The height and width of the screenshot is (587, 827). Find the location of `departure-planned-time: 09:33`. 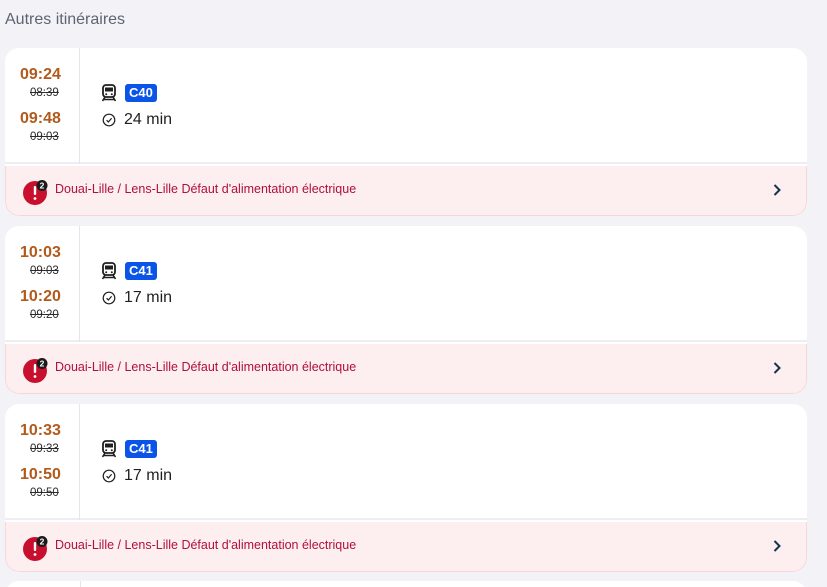

departure-planned-time: 09:33 is located at coordinates (44, 449).